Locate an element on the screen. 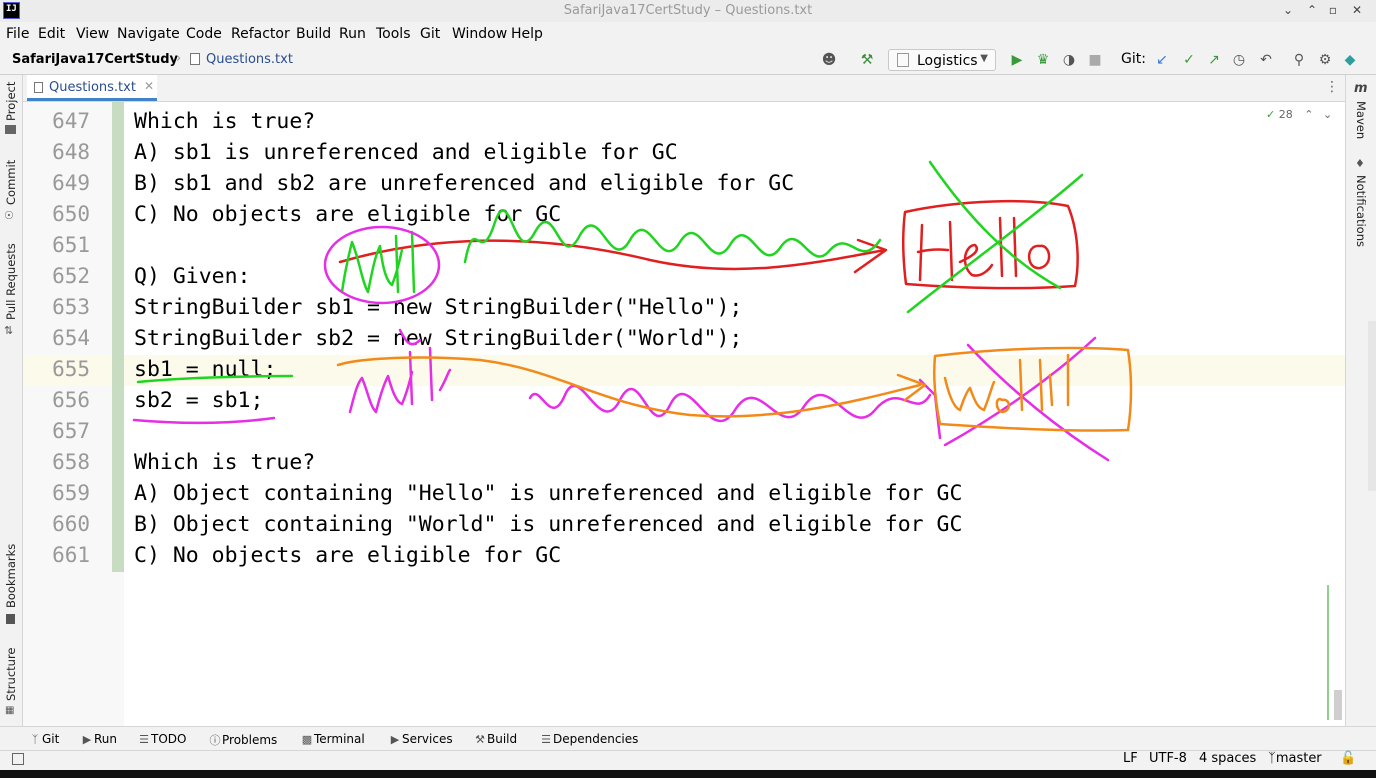  menu-build: Build is located at coordinates (313, 34).